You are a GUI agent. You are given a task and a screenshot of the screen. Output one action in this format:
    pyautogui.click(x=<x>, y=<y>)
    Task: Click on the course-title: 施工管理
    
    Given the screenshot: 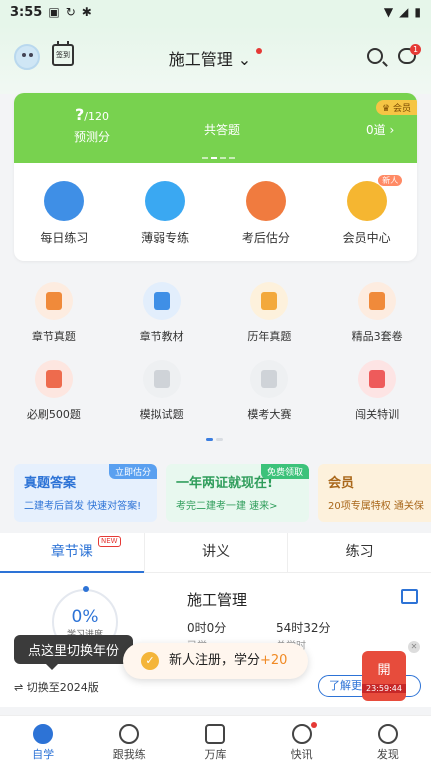 What is the action you would take?
    pyautogui.click(x=217, y=599)
    